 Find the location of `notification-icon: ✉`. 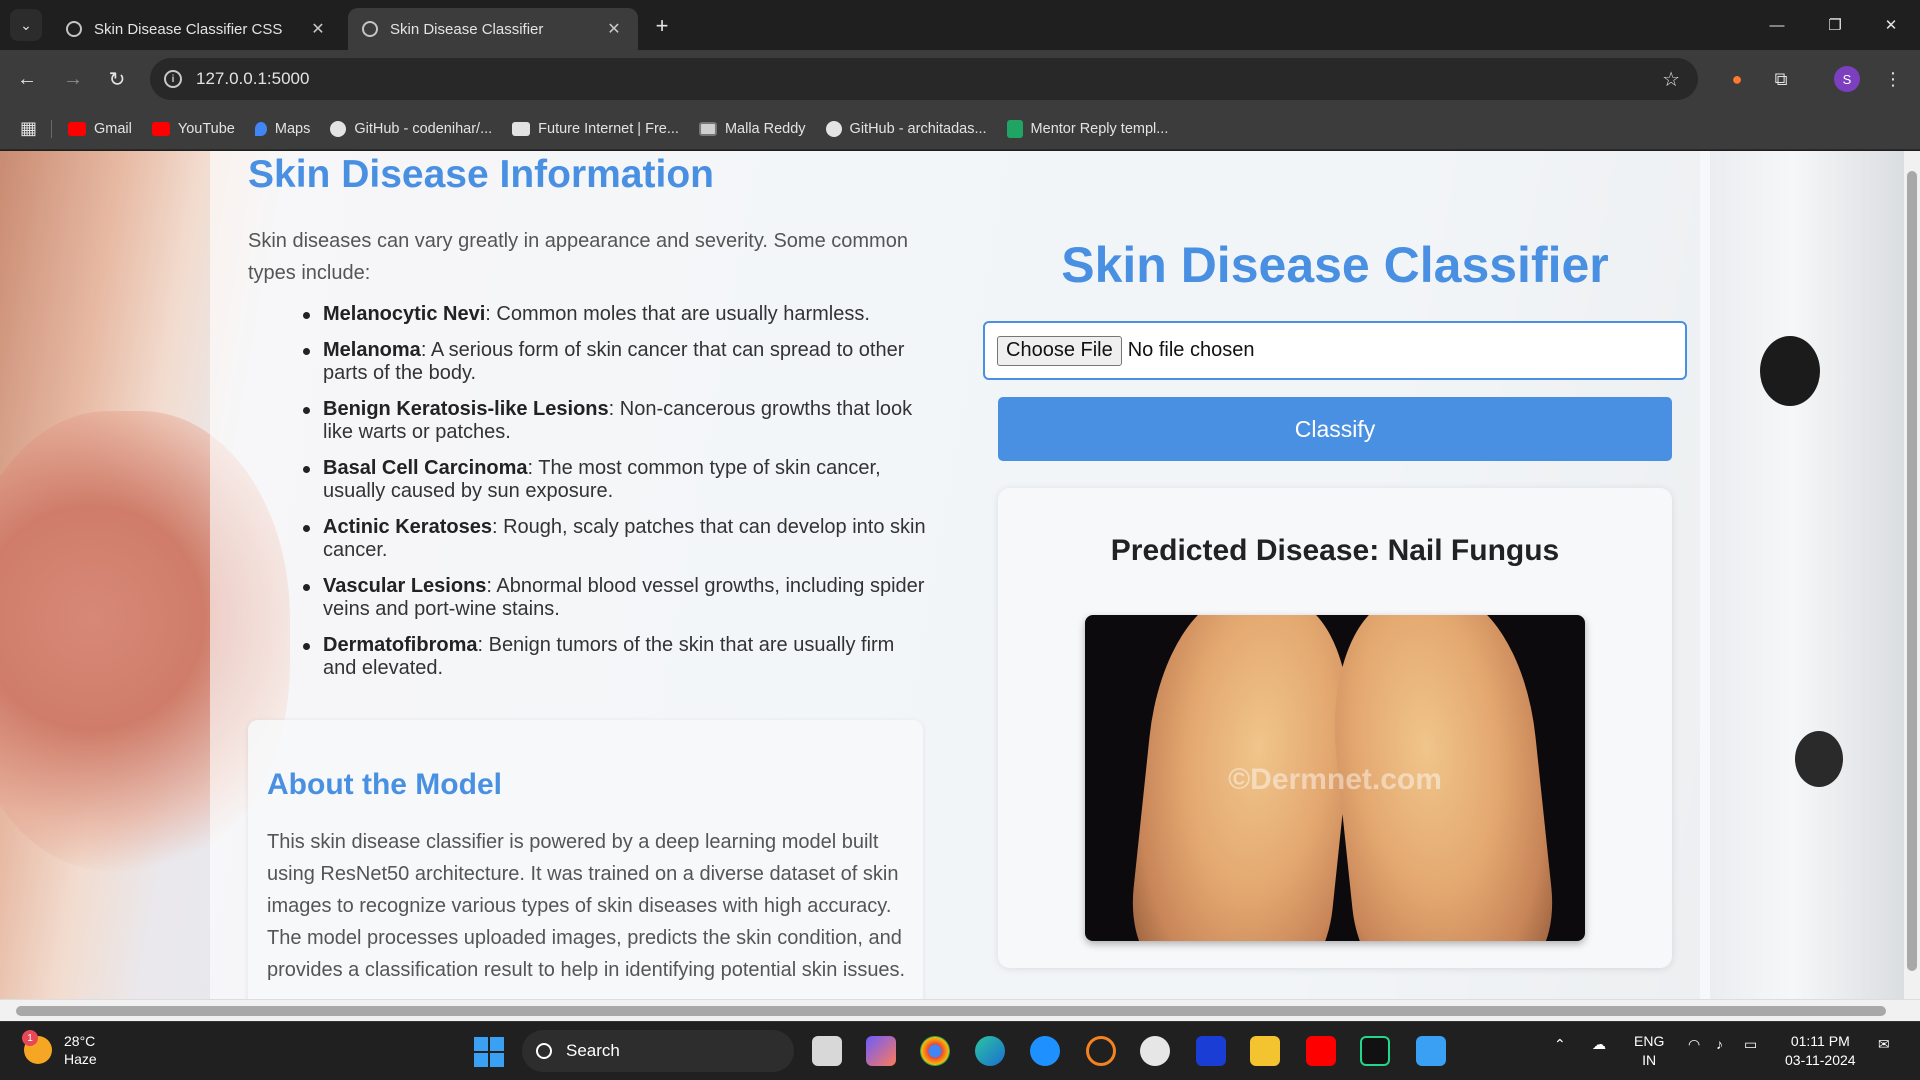

notification-icon: ✉ is located at coordinates (1884, 1044).